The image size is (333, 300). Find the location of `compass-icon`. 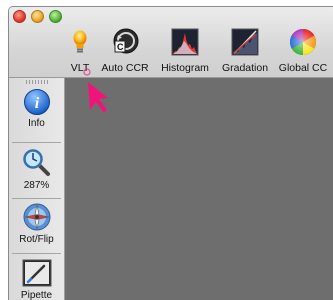

compass-icon is located at coordinates (37, 217).